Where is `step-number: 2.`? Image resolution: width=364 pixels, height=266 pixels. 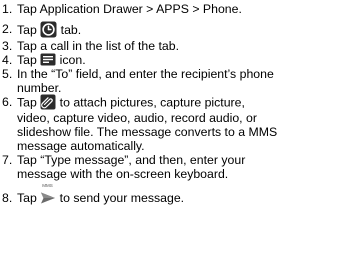
step-number: 2. is located at coordinates (7, 29).